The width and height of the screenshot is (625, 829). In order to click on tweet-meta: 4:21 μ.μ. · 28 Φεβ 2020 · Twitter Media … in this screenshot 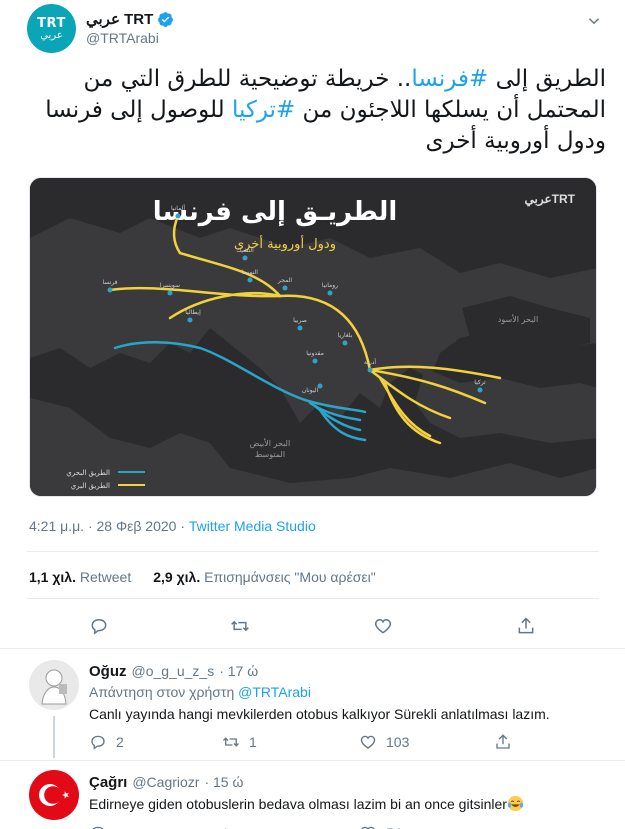, I will do `click(172, 526)`.